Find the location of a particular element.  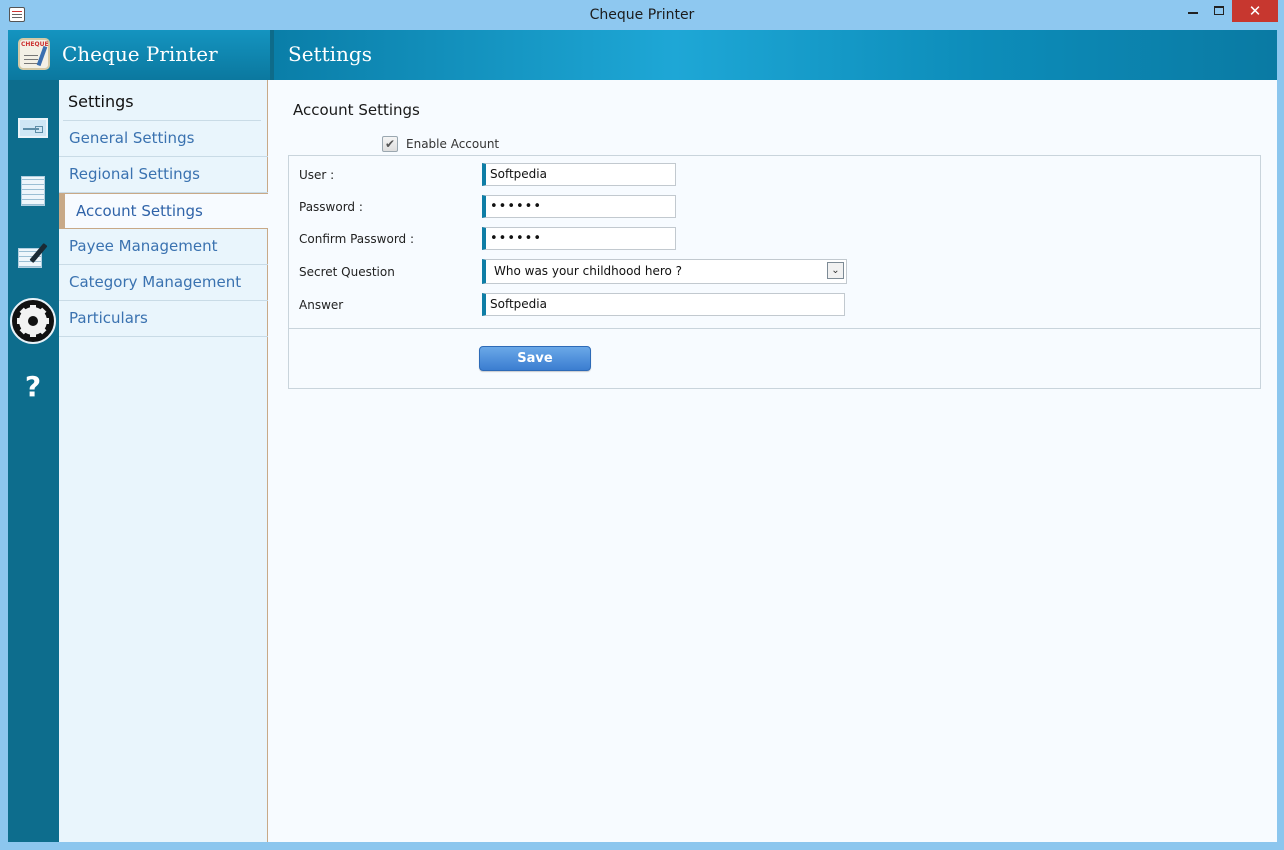

cheque-icon is located at coordinates (33, 130).